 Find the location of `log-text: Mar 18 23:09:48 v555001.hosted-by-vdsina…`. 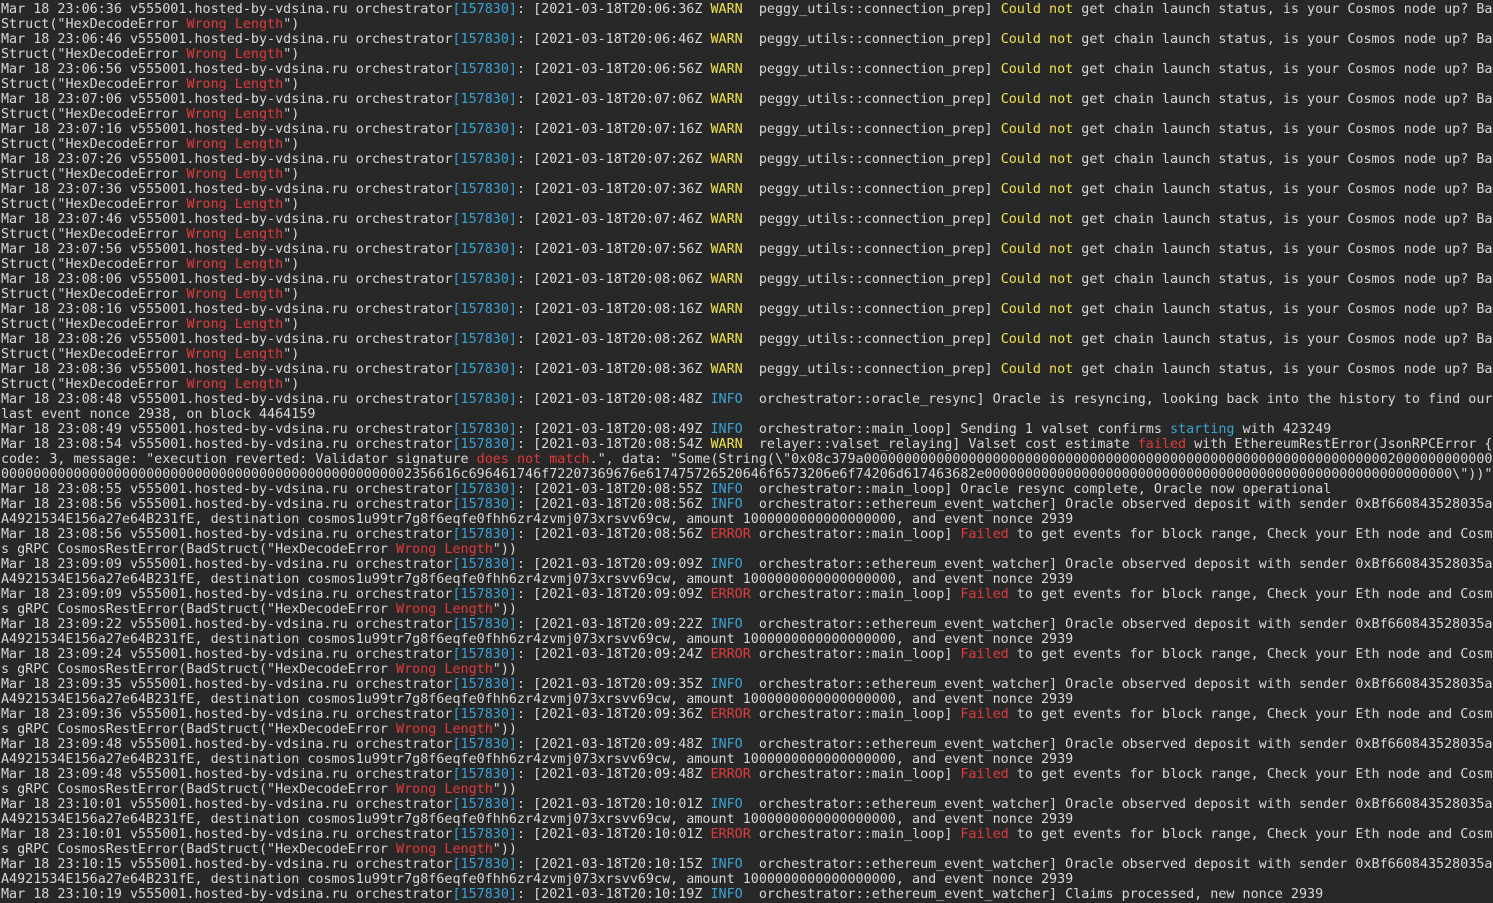

log-text: Mar 18 23:09:48 v555001.hosted-by-vdsina… is located at coordinates (227, 744).